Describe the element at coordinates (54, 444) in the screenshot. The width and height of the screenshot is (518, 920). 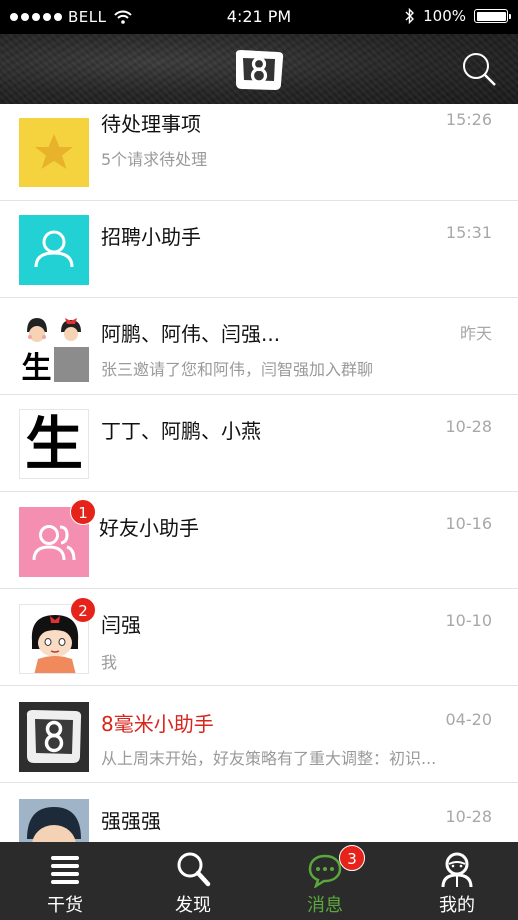
I see `calligraphy-avatar: 生` at that location.